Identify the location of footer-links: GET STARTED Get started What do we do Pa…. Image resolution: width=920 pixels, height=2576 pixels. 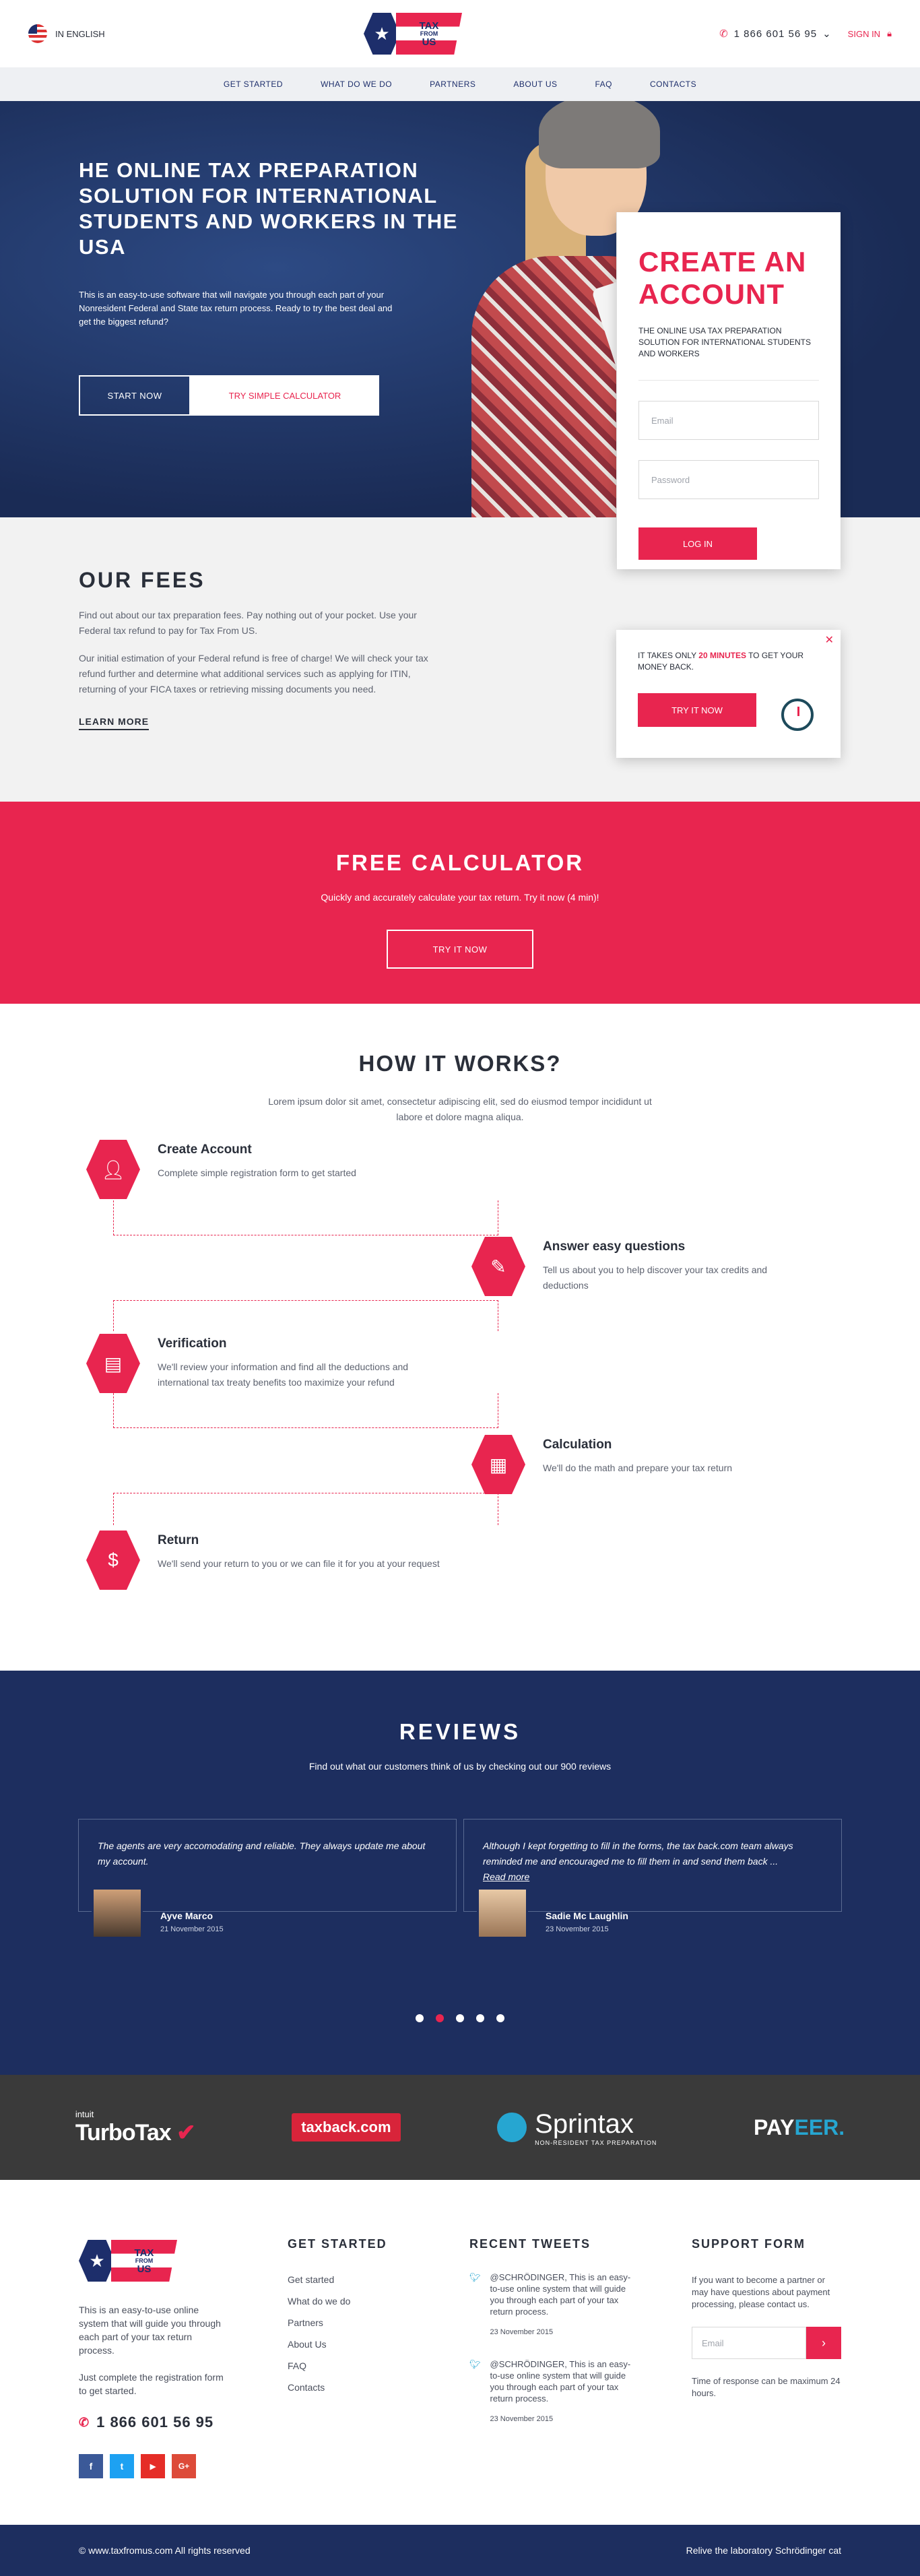
(349, 2381).